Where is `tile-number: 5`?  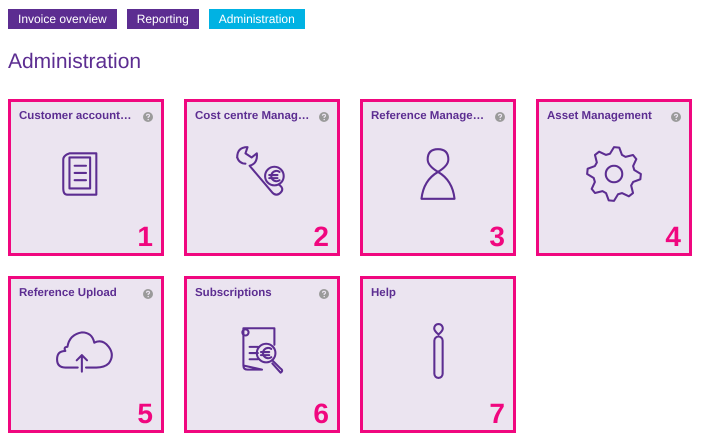
tile-number: 5 is located at coordinates (145, 414).